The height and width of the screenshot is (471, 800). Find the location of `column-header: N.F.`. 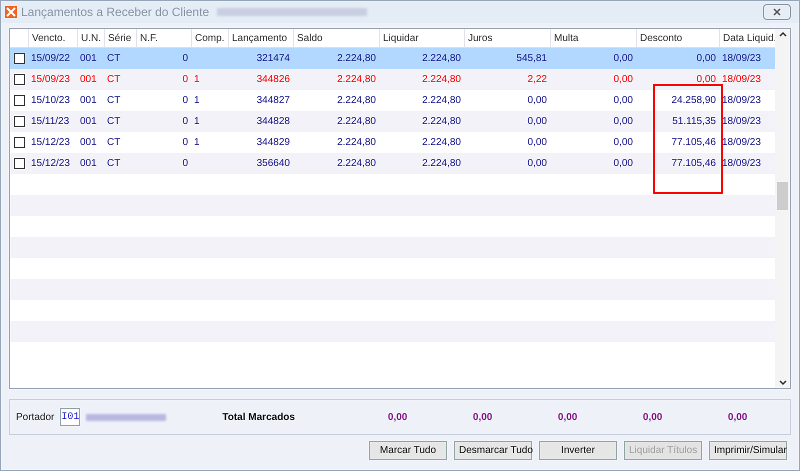

column-header: N.F. is located at coordinates (163, 38).